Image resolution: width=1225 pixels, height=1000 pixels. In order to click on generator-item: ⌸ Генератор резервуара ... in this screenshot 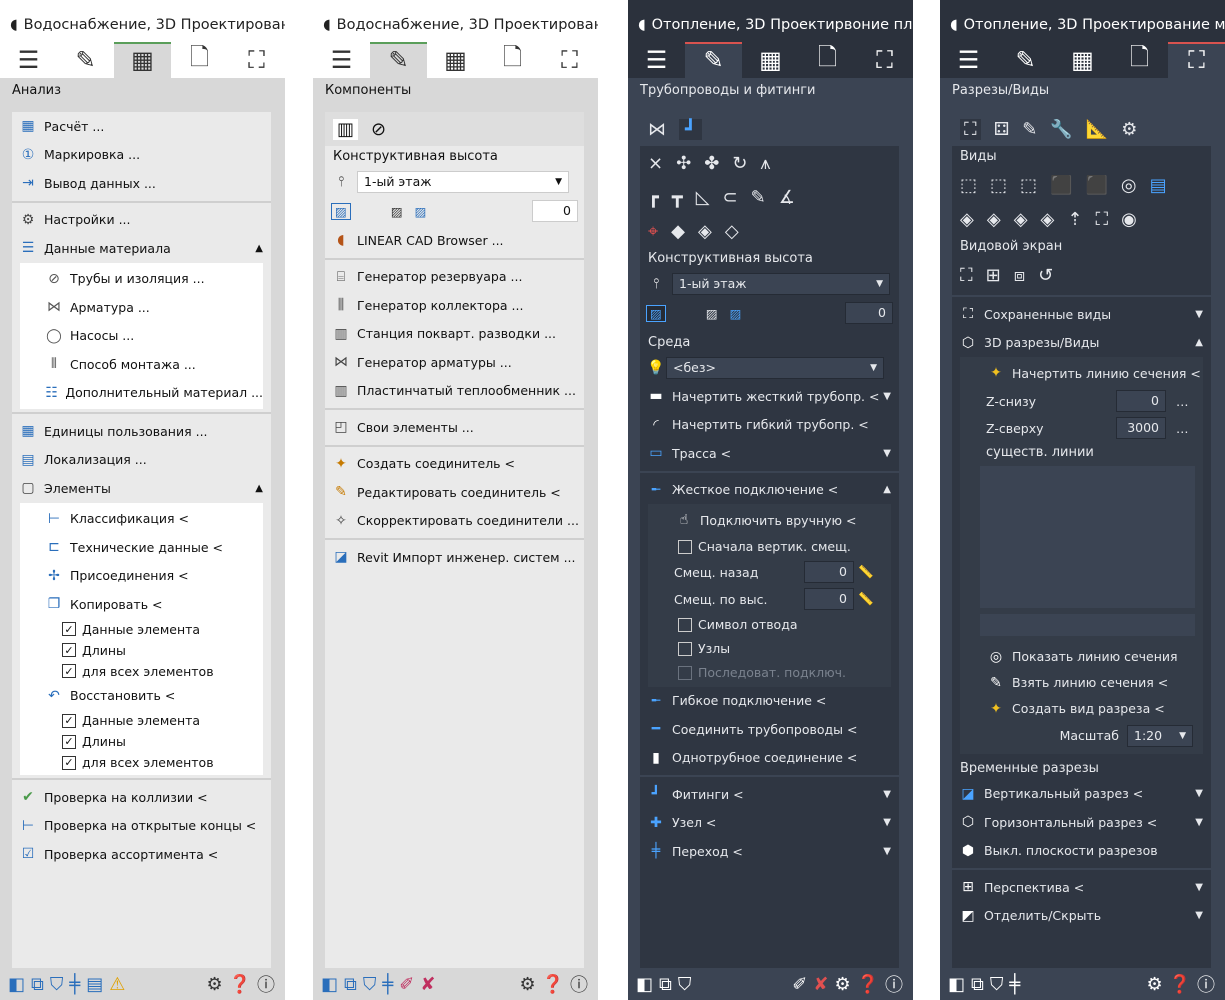, I will do `click(454, 277)`.